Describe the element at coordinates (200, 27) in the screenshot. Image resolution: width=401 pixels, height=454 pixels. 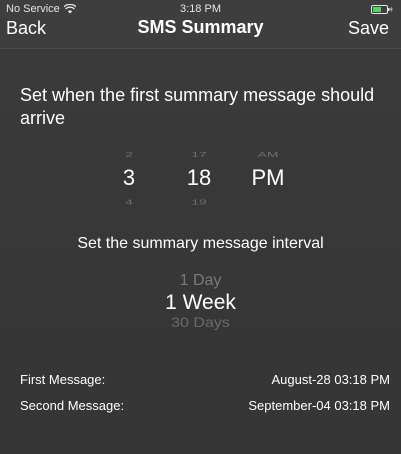
I see `page-title: SMS Summary` at that location.